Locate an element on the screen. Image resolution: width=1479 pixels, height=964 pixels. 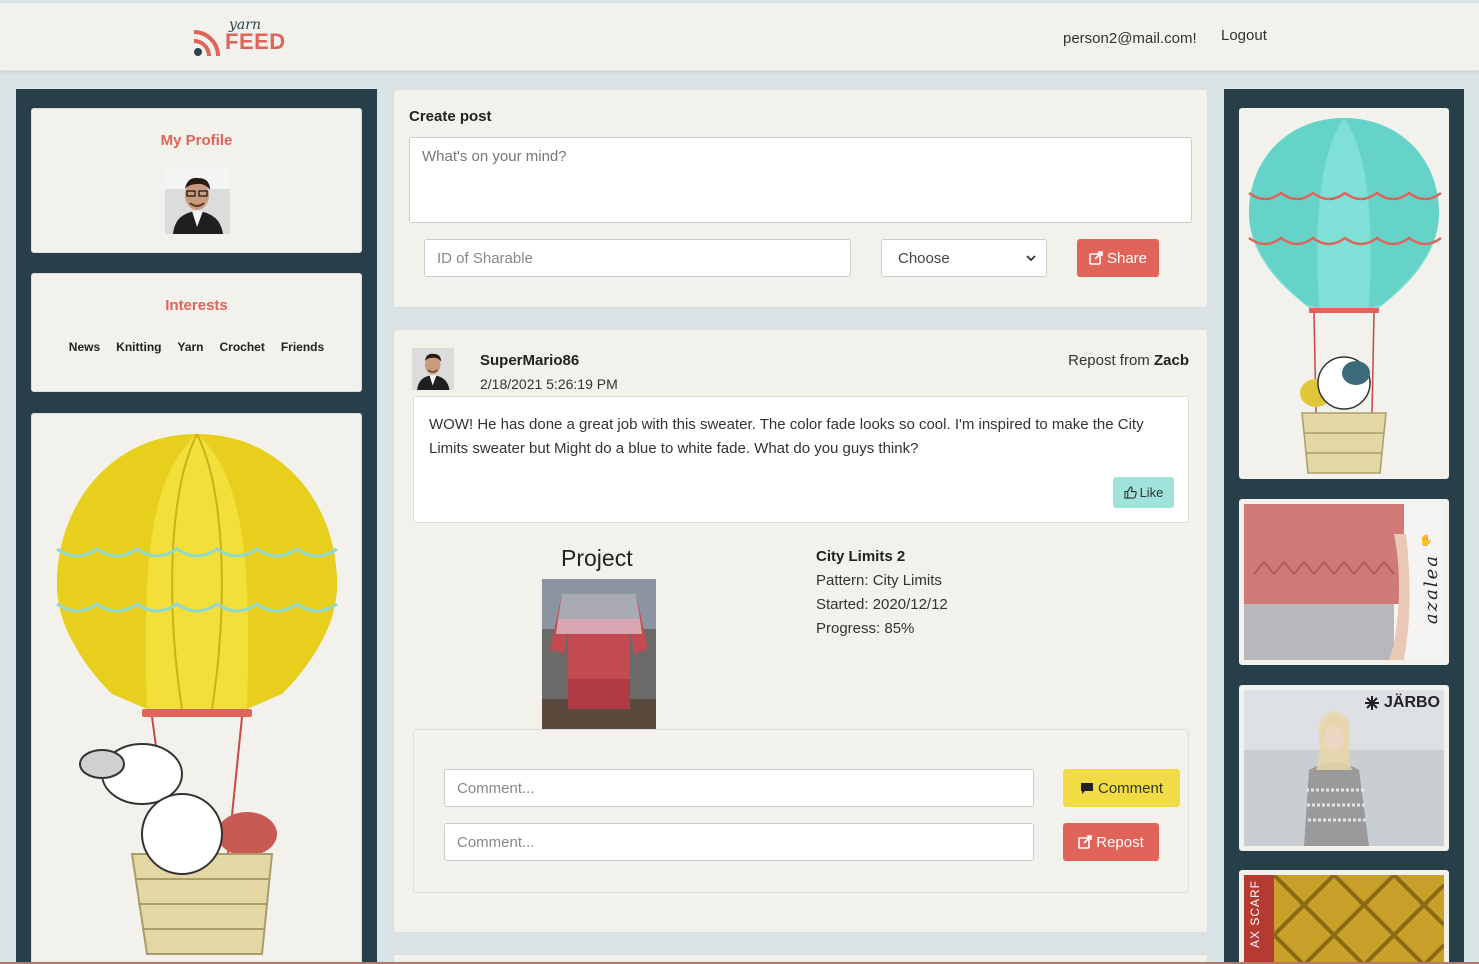
snowflake-icon is located at coordinates (1371, 703).